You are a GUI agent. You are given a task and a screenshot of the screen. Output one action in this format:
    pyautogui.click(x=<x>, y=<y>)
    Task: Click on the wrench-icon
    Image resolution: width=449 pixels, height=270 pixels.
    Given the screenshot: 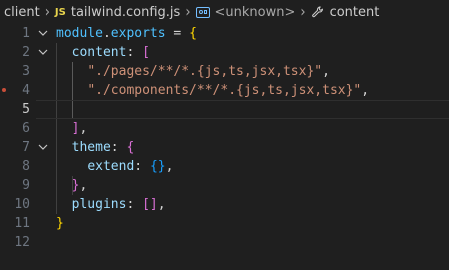 What is the action you would take?
    pyautogui.click(x=317, y=12)
    